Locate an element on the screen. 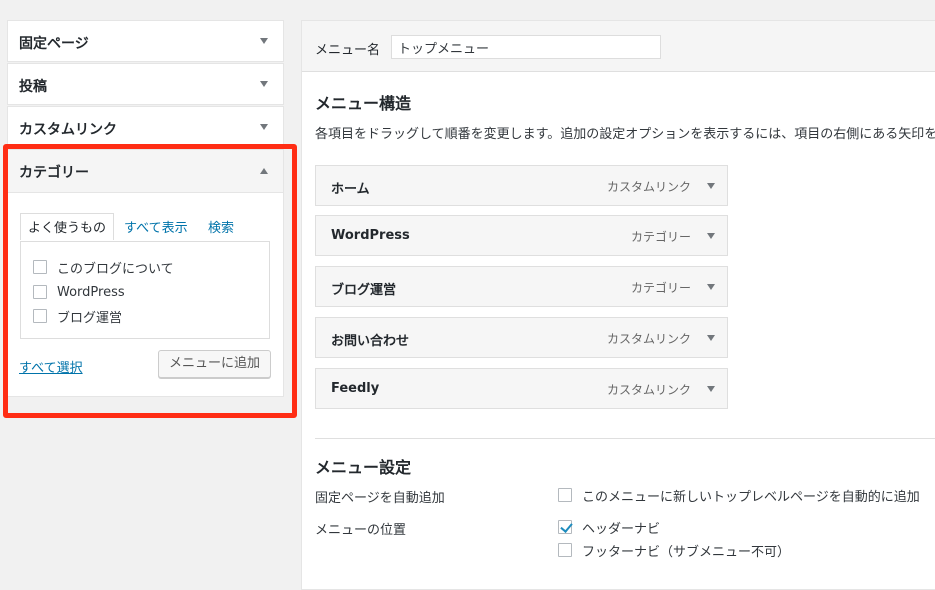 This screenshot has height=590, width=935. chevron-up-icon is located at coordinates (264, 171).